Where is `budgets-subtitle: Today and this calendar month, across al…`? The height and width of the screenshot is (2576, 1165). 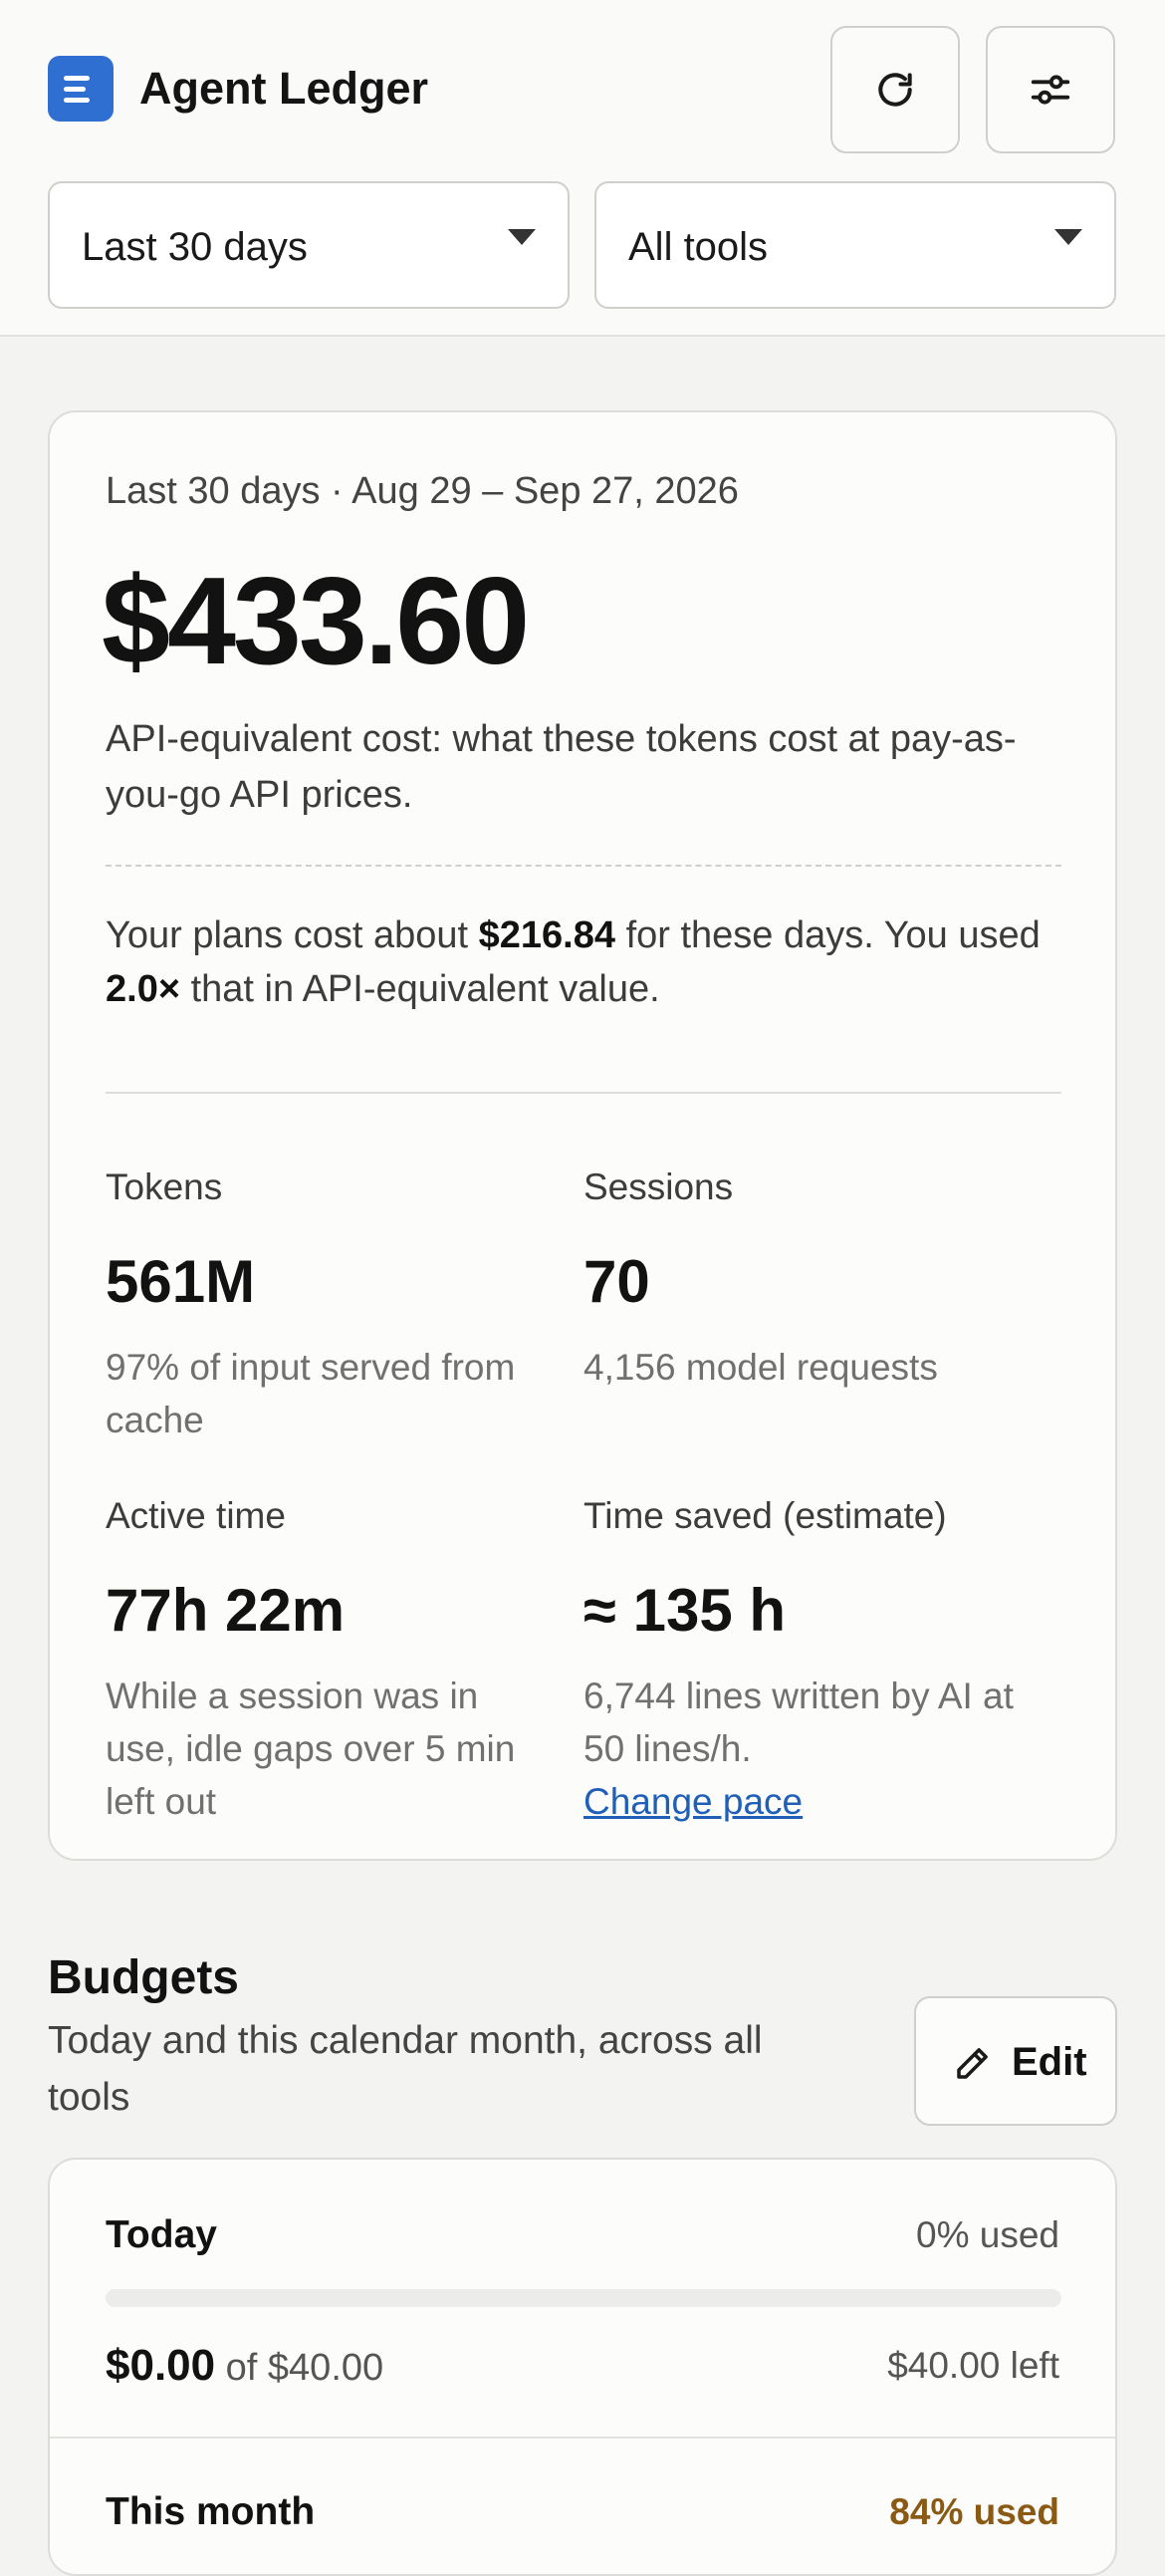
budgets-subtitle: Today and this calendar month, across al… is located at coordinates (406, 2069).